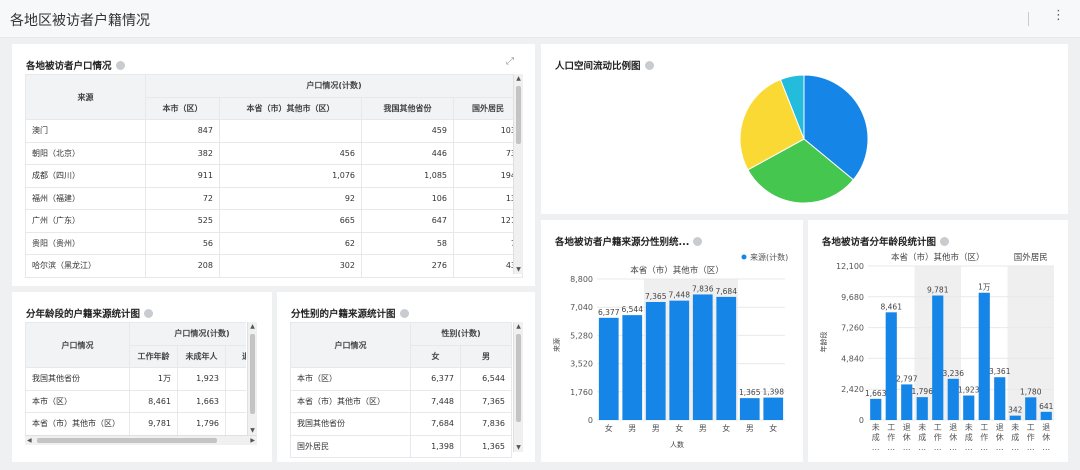 Image resolution: width=1080 pixels, height=470 pixels. I want to click on header-col: 本市（区）, so click(182, 108).